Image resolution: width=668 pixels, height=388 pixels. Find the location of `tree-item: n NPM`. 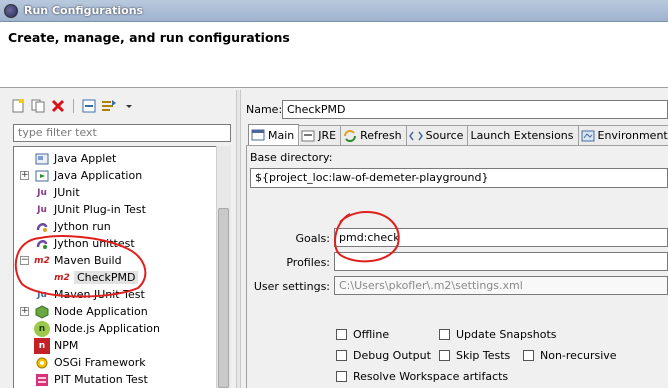

tree-item: n NPM is located at coordinates (56, 345).